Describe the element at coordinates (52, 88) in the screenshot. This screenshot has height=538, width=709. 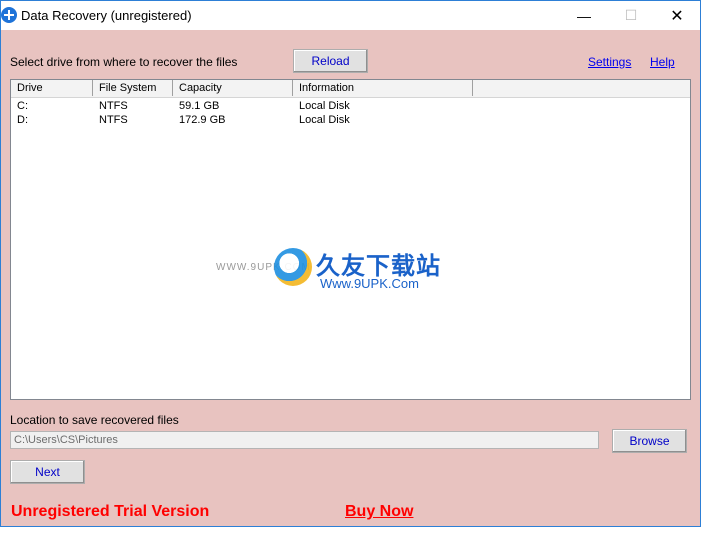
I see `column-drive: Drive` at that location.